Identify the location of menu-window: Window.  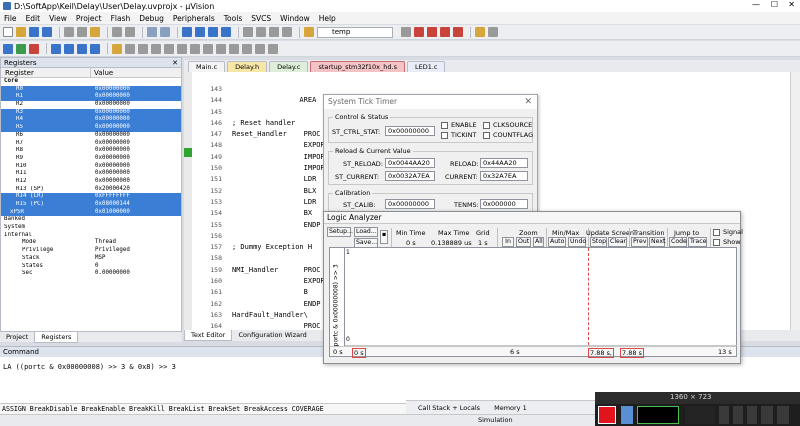
(295, 18).